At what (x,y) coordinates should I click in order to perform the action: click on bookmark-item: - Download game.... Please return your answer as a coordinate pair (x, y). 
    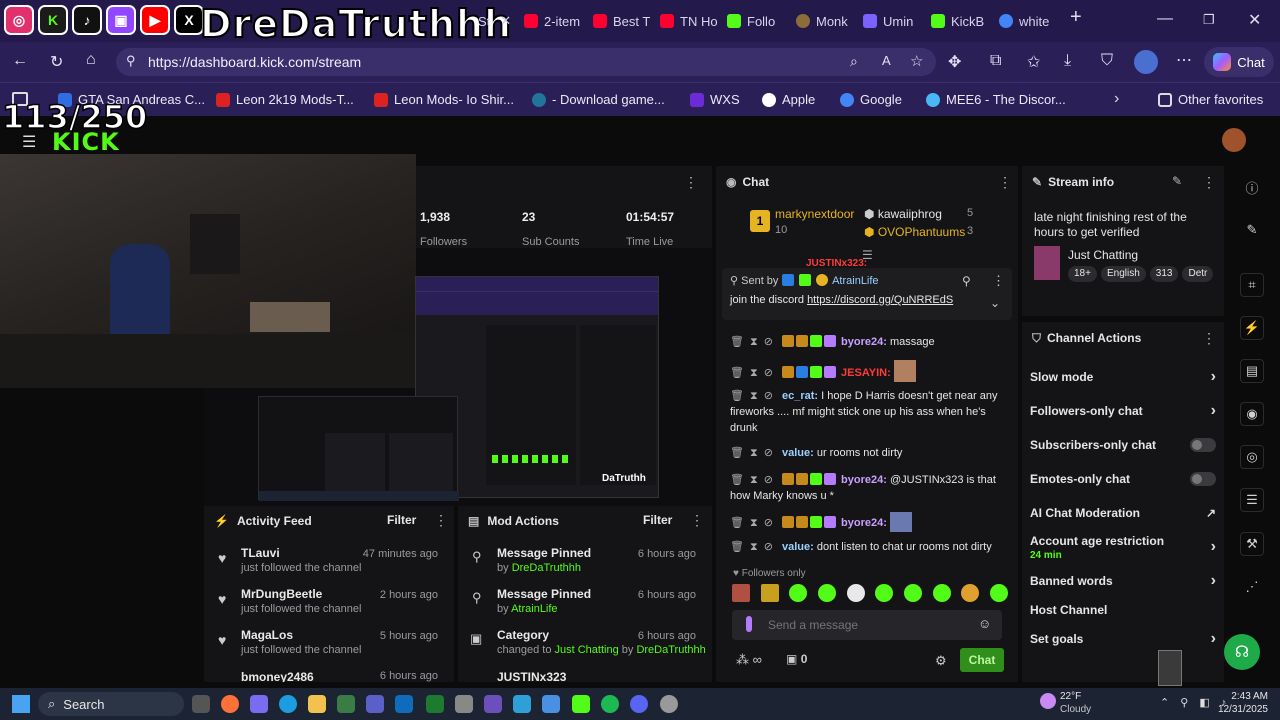
    Looking at the image, I should click on (598, 99).